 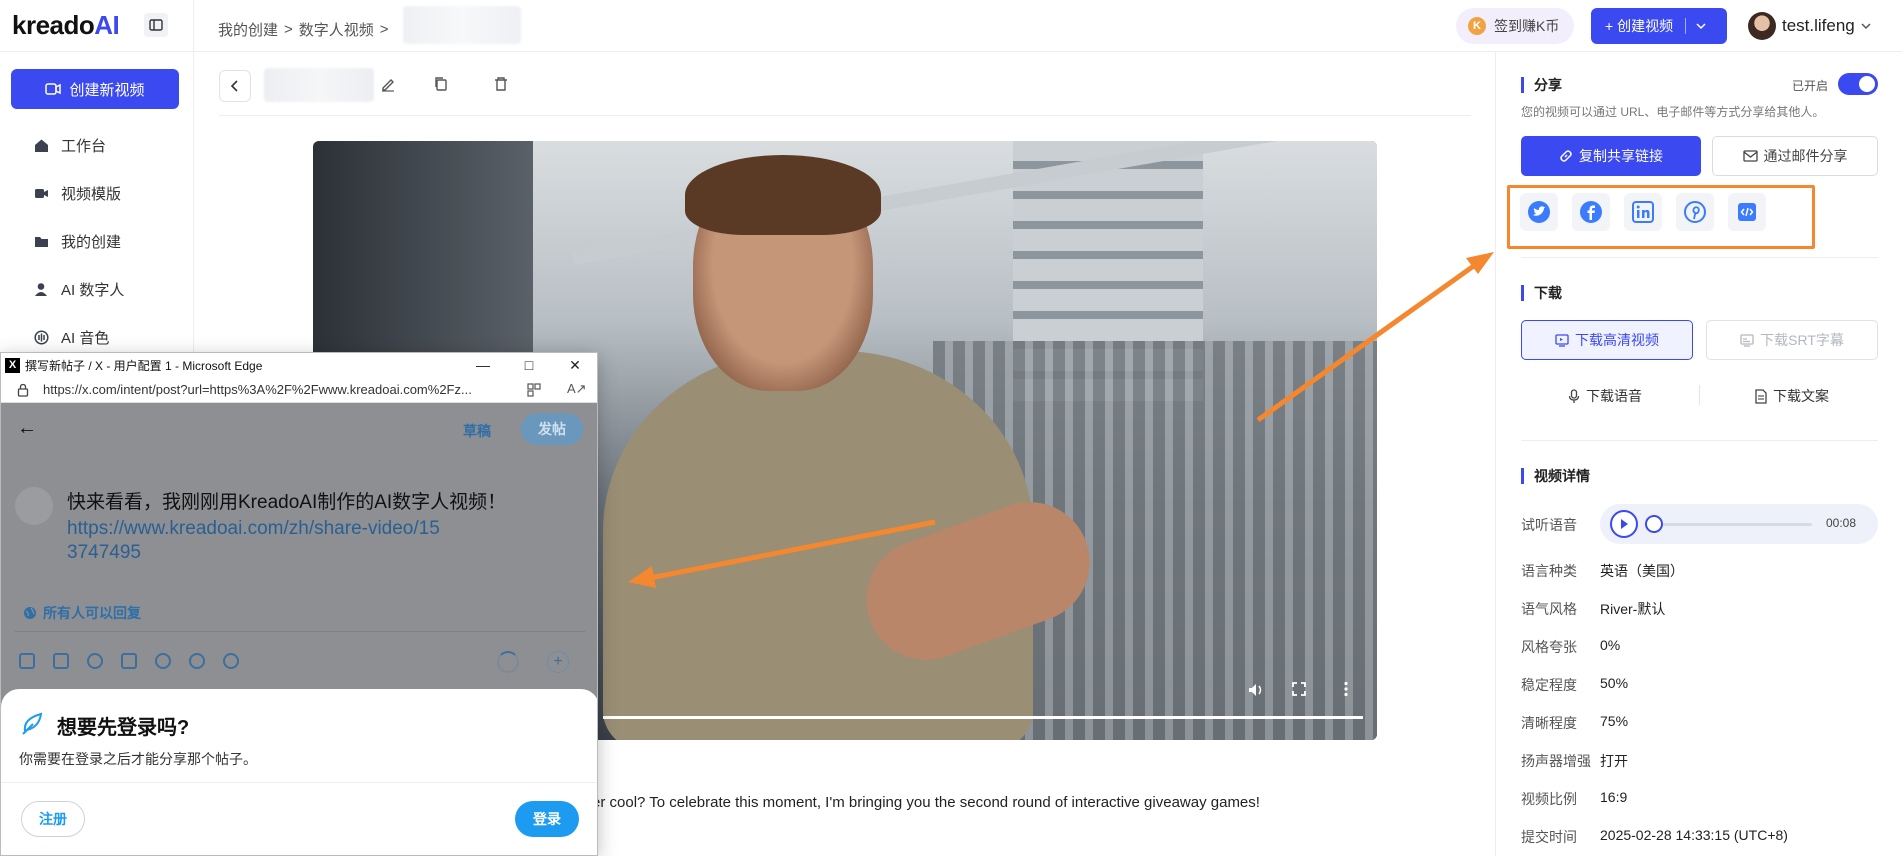 I want to click on sidebar-toggle-icon, so click(x=156, y=25).